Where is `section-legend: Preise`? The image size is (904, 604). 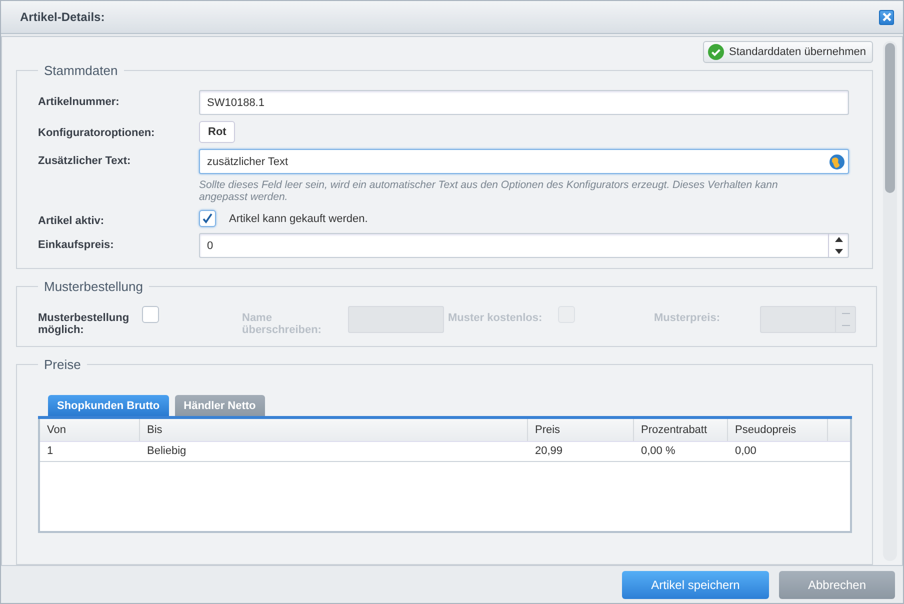 section-legend: Preise is located at coordinates (62, 364).